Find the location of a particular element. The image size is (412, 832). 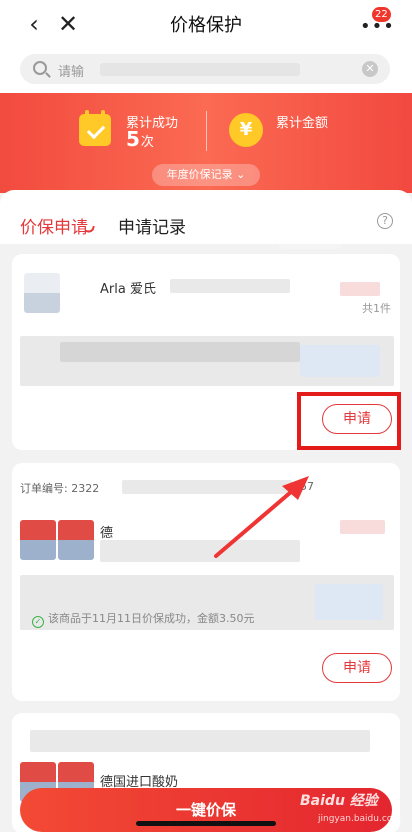

tab-price-protect-apply: 价保申请 is located at coordinates (54, 225).